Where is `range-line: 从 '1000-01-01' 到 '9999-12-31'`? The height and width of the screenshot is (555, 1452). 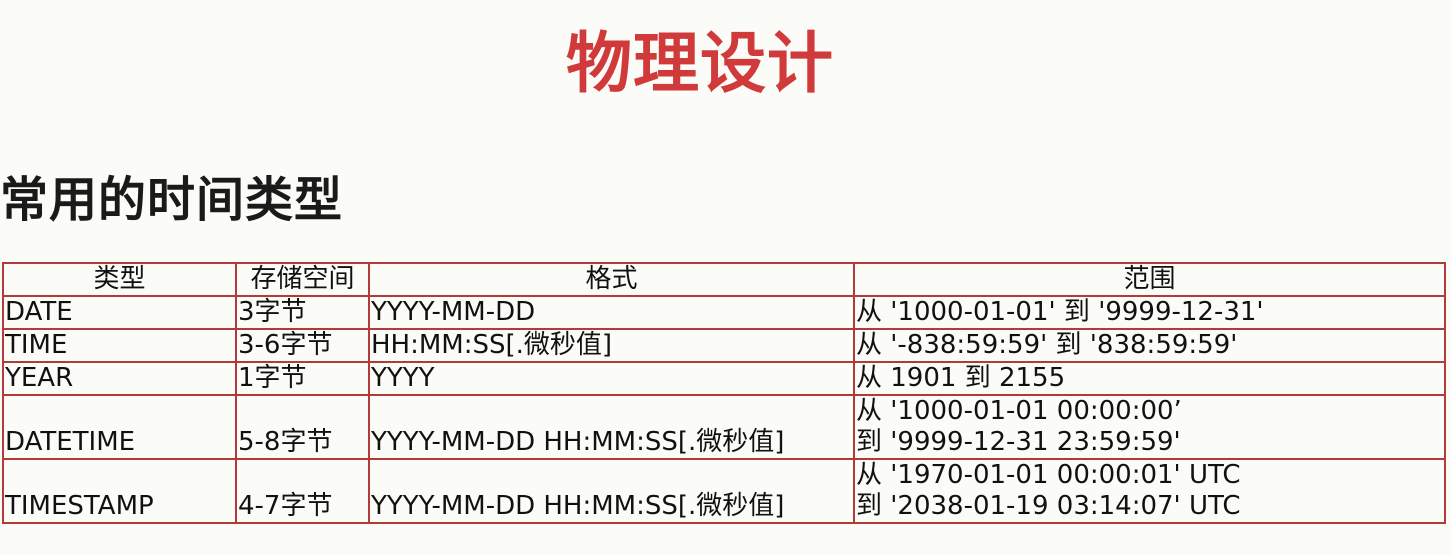 range-line: 从 '1000-01-01' 到 '9999-12-31' is located at coordinates (1060, 312).